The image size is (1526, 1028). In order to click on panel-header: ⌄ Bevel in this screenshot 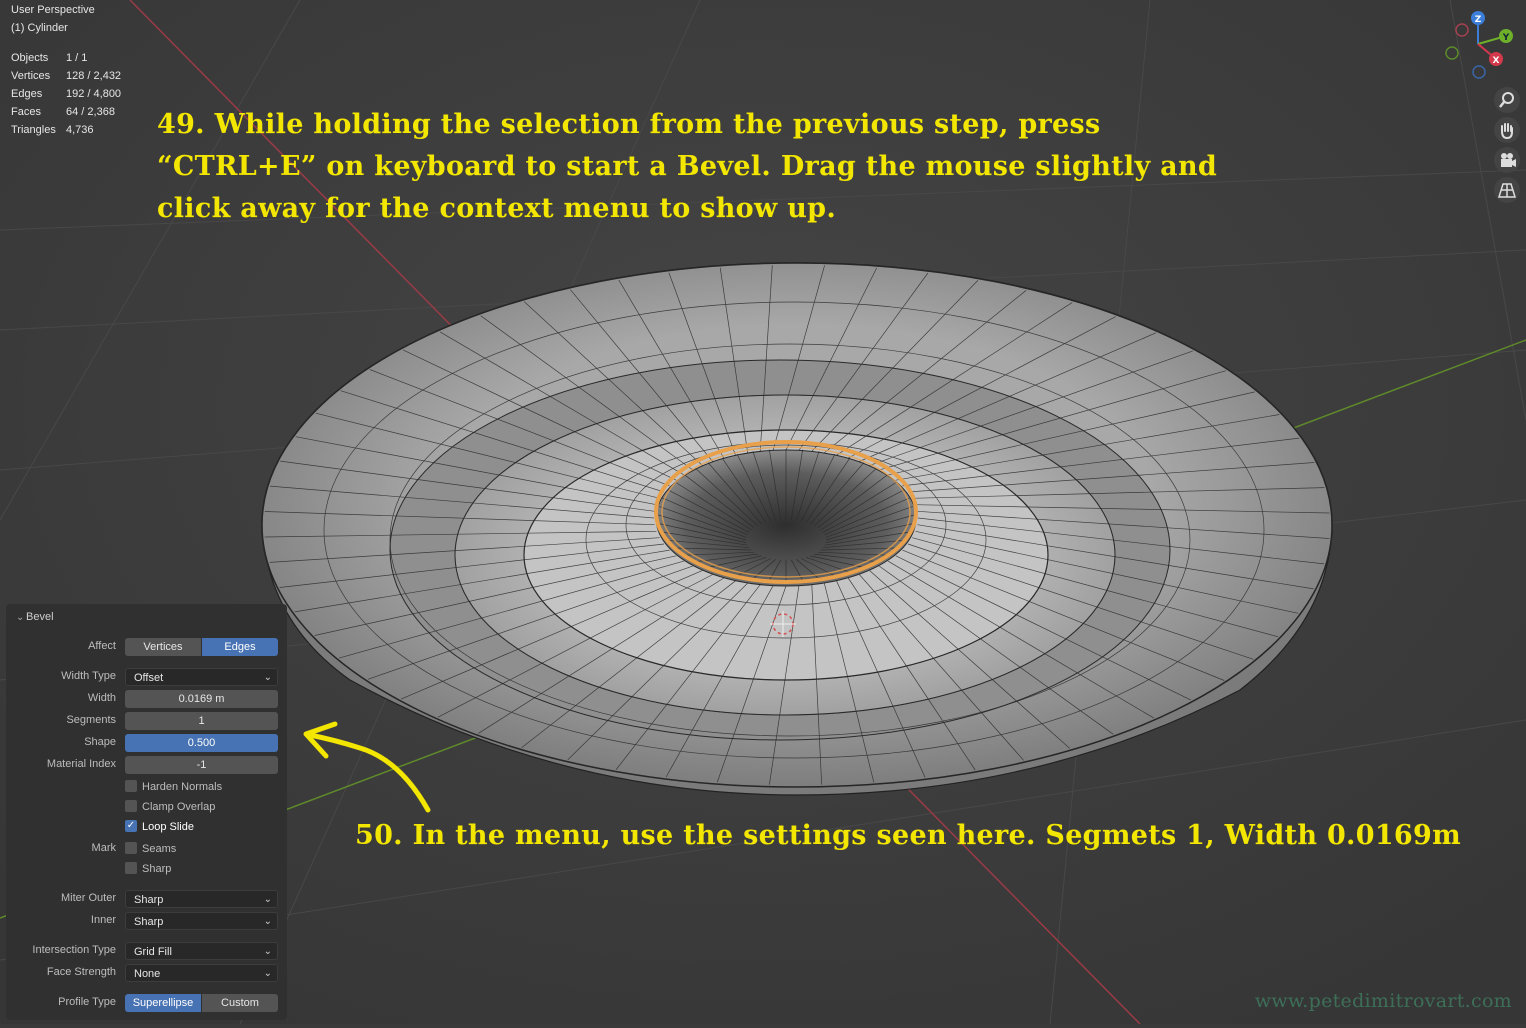, I will do `click(35, 617)`.